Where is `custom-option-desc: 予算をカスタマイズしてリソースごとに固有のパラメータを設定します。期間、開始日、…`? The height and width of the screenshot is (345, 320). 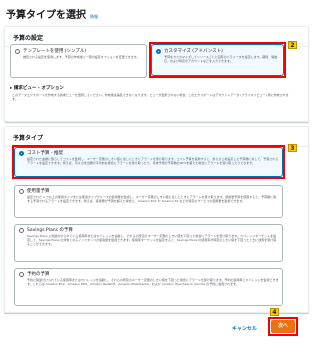
custom-option-desc: 予算をカスタマイズしてリソースごとに固有のパラメータを設定します。期間、開始日、… is located at coordinates (221, 59).